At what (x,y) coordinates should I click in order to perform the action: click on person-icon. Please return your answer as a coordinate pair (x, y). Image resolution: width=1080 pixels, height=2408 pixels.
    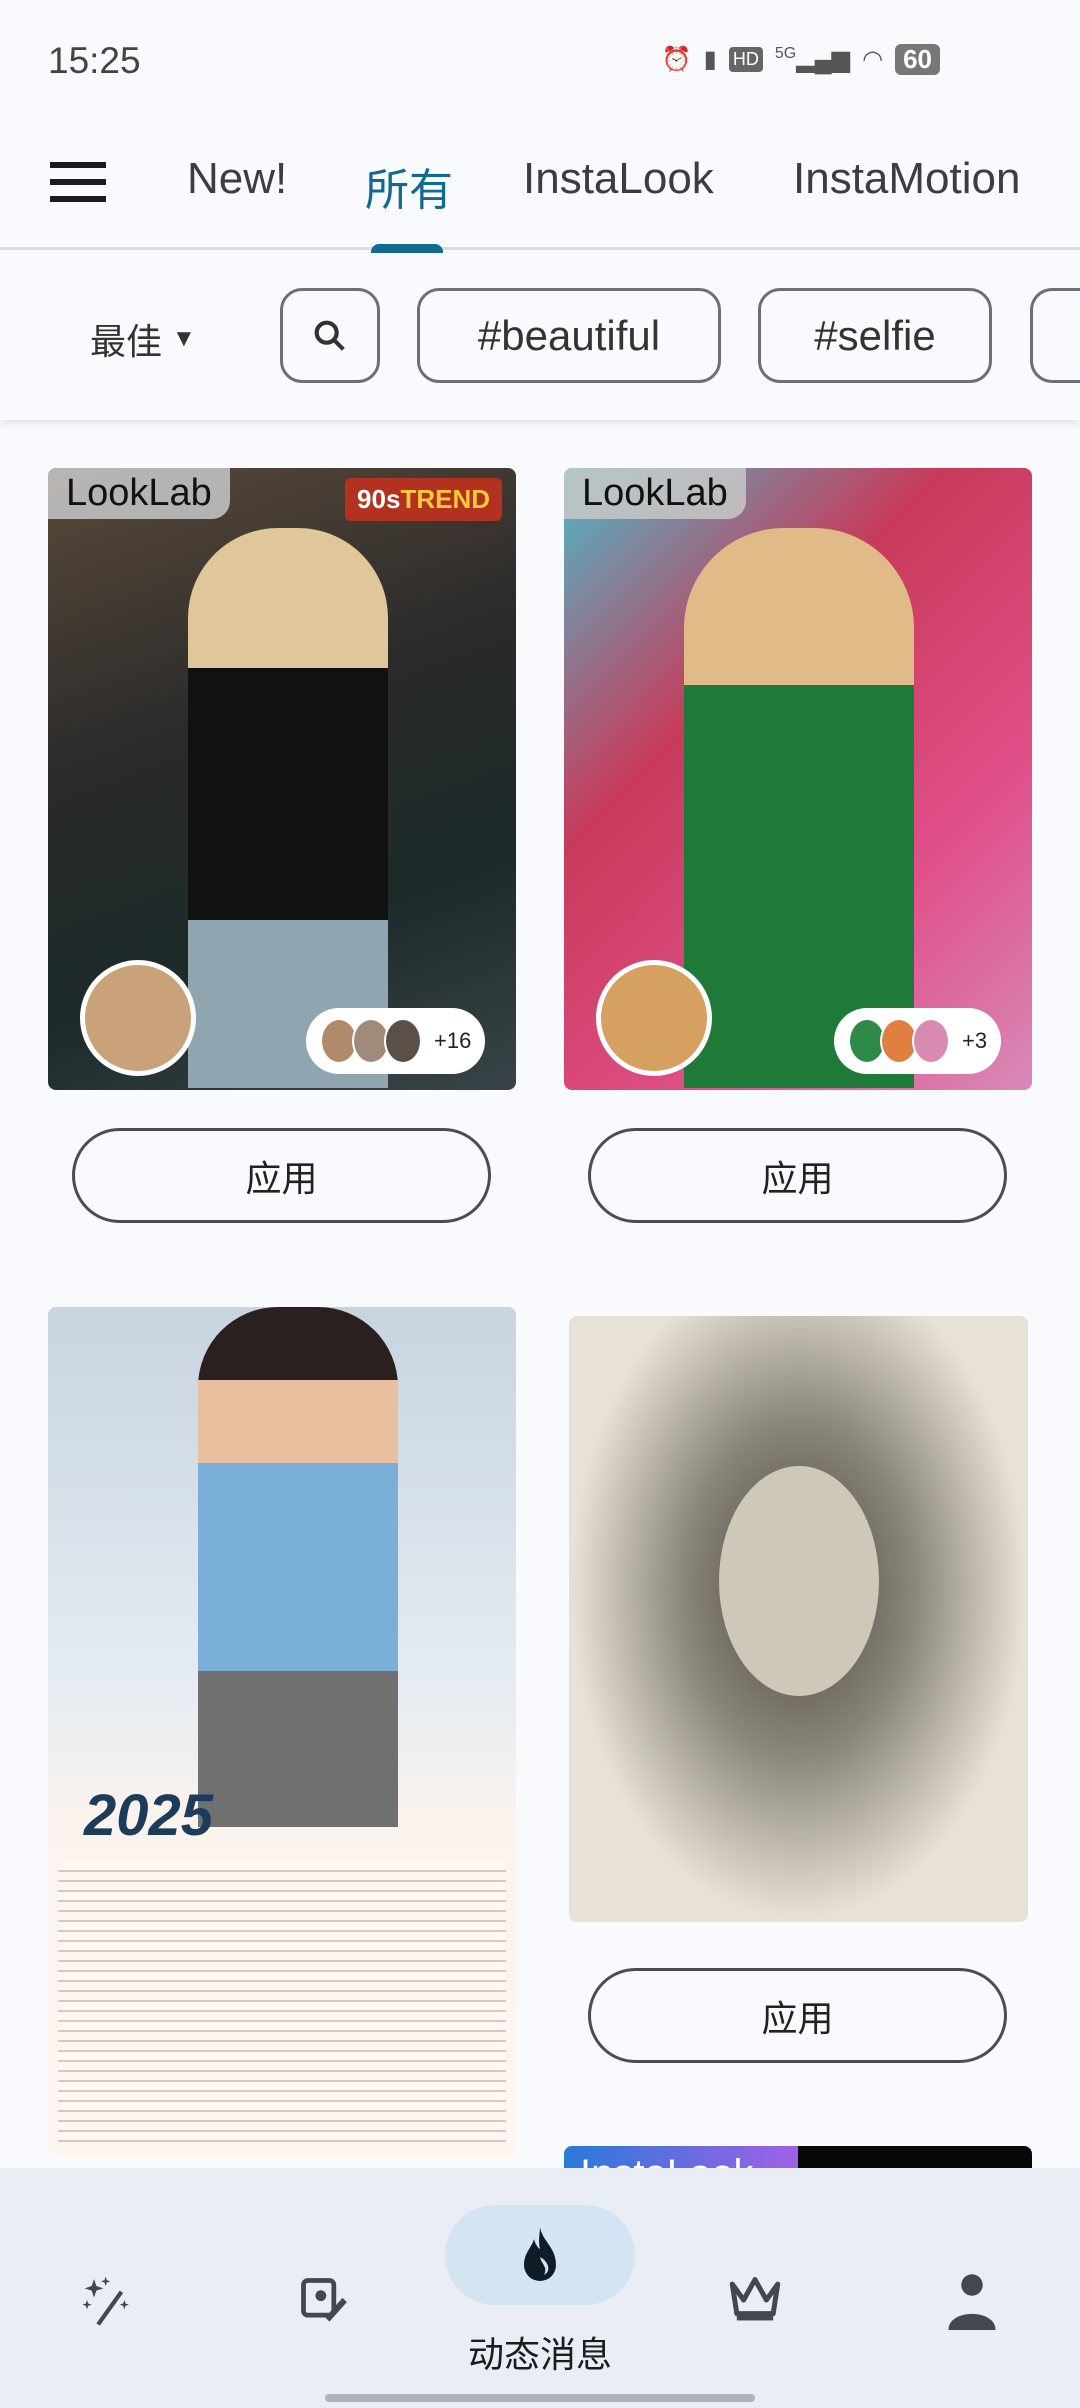
    Looking at the image, I should click on (972, 2300).